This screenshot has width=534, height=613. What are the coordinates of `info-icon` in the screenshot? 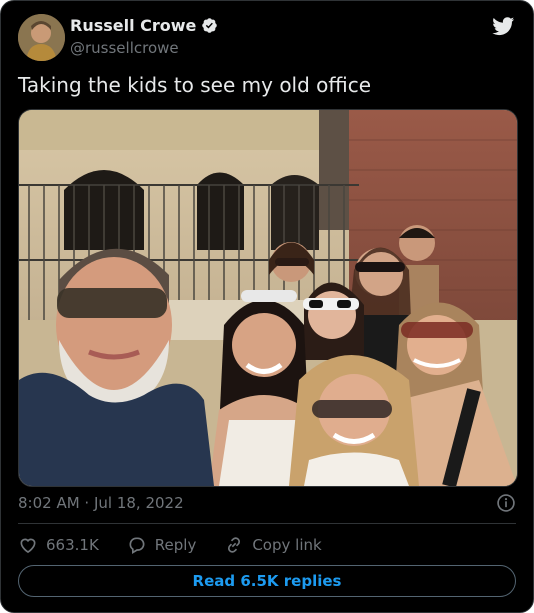 It's located at (506, 503).